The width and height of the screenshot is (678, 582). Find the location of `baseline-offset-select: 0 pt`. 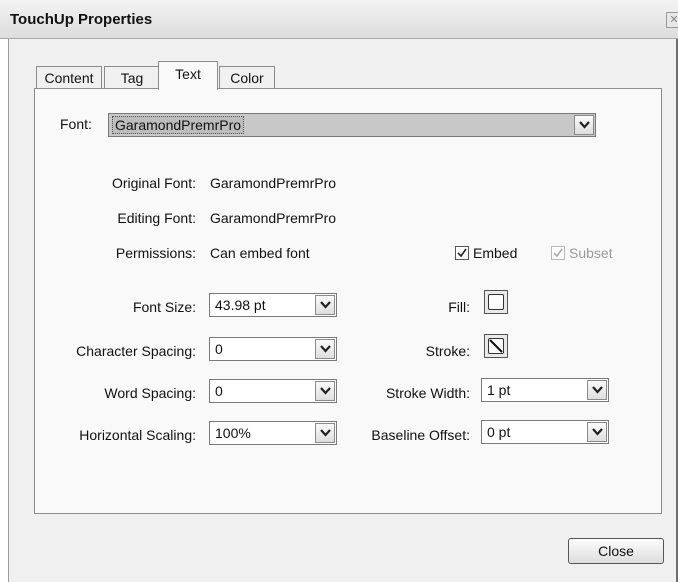

baseline-offset-select: 0 pt is located at coordinates (545, 432).